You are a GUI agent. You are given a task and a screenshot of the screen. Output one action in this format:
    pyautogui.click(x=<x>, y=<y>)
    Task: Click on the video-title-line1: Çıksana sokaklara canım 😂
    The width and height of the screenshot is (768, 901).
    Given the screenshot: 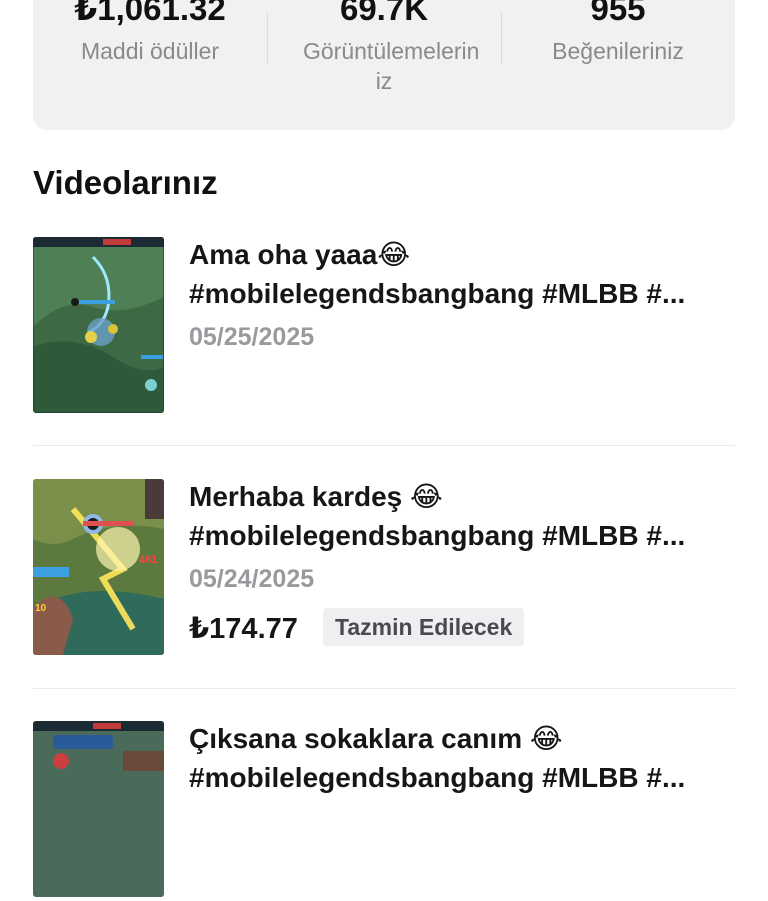 What is the action you would take?
    pyautogui.click(x=376, y=738)
    